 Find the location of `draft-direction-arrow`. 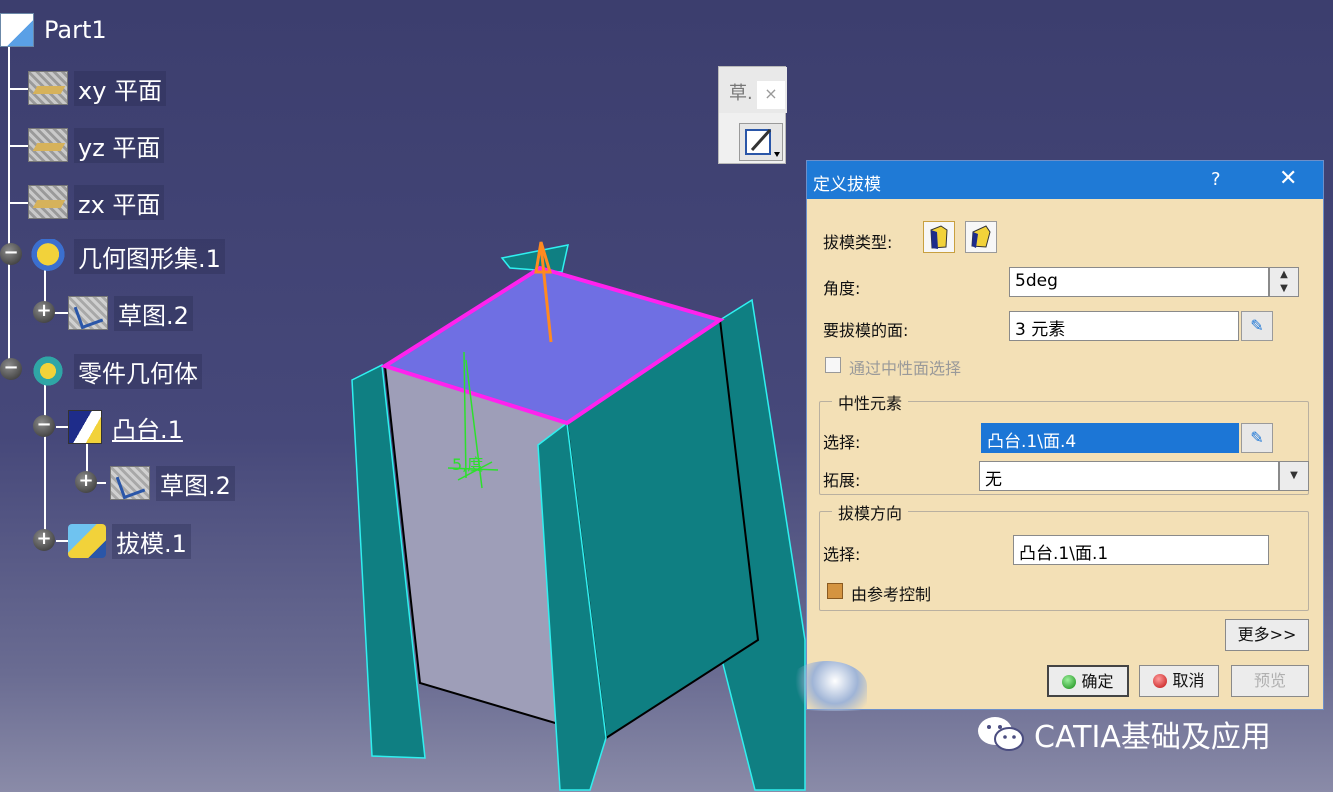

draft-direction-arrow is located at coordinates (546, 294).